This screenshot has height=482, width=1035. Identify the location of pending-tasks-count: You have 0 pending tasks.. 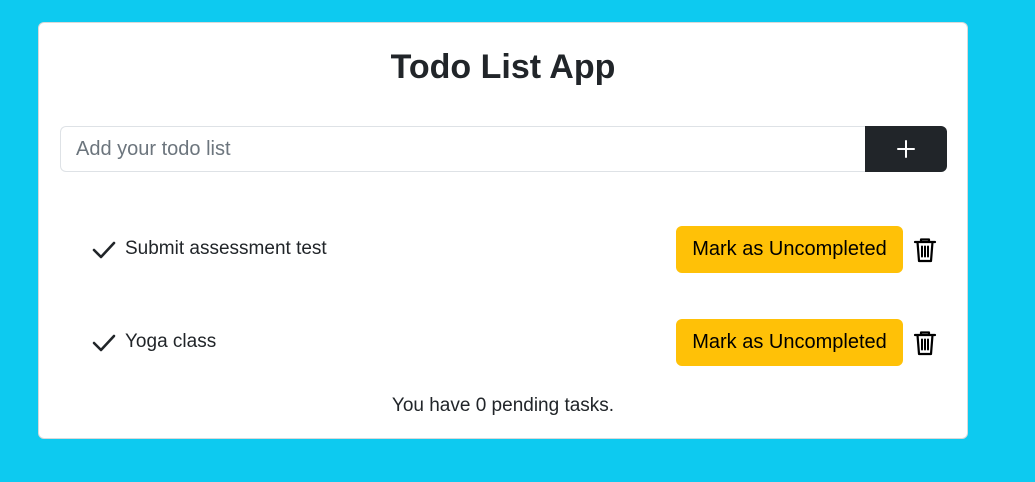
(503, 405).